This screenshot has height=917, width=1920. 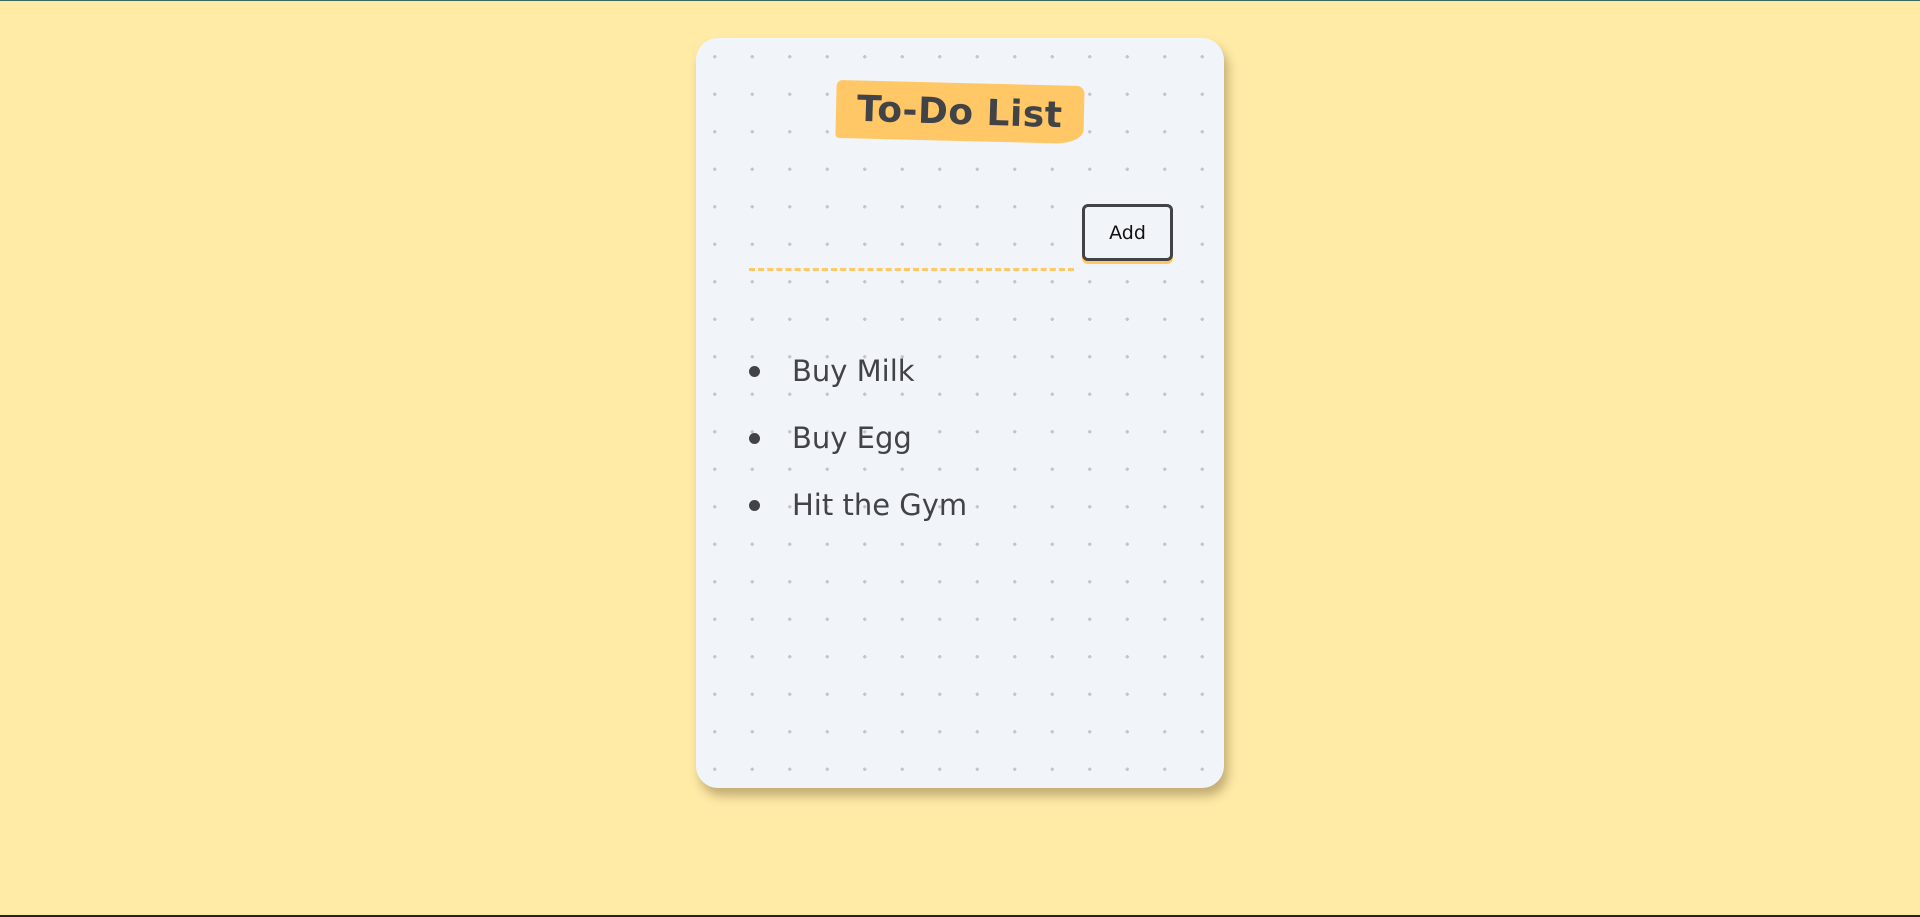 I want to click on todo-item: Hit the Gym, so click(x=858, y=505).